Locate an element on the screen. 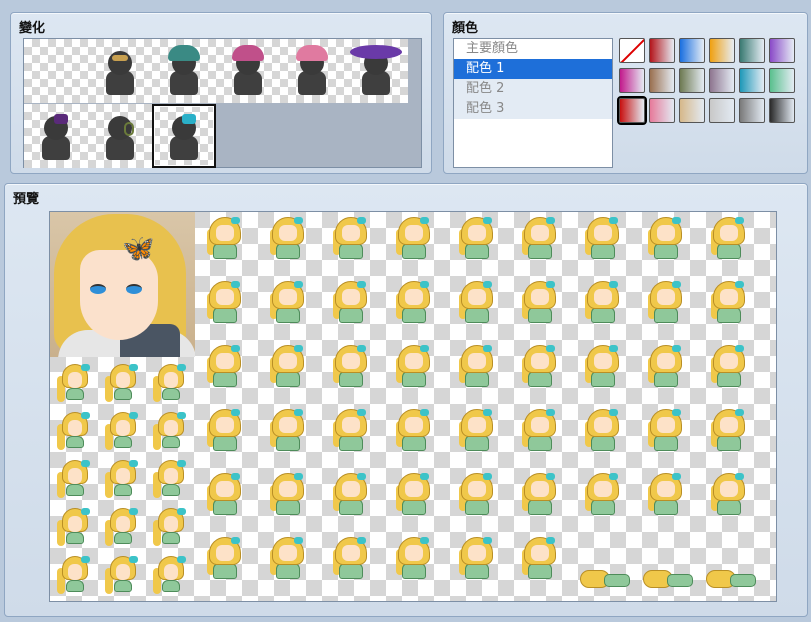 Image resolution: width=811 pixels, height=622 pixels. color-swatch-olive is located at coordinates (692, 80).